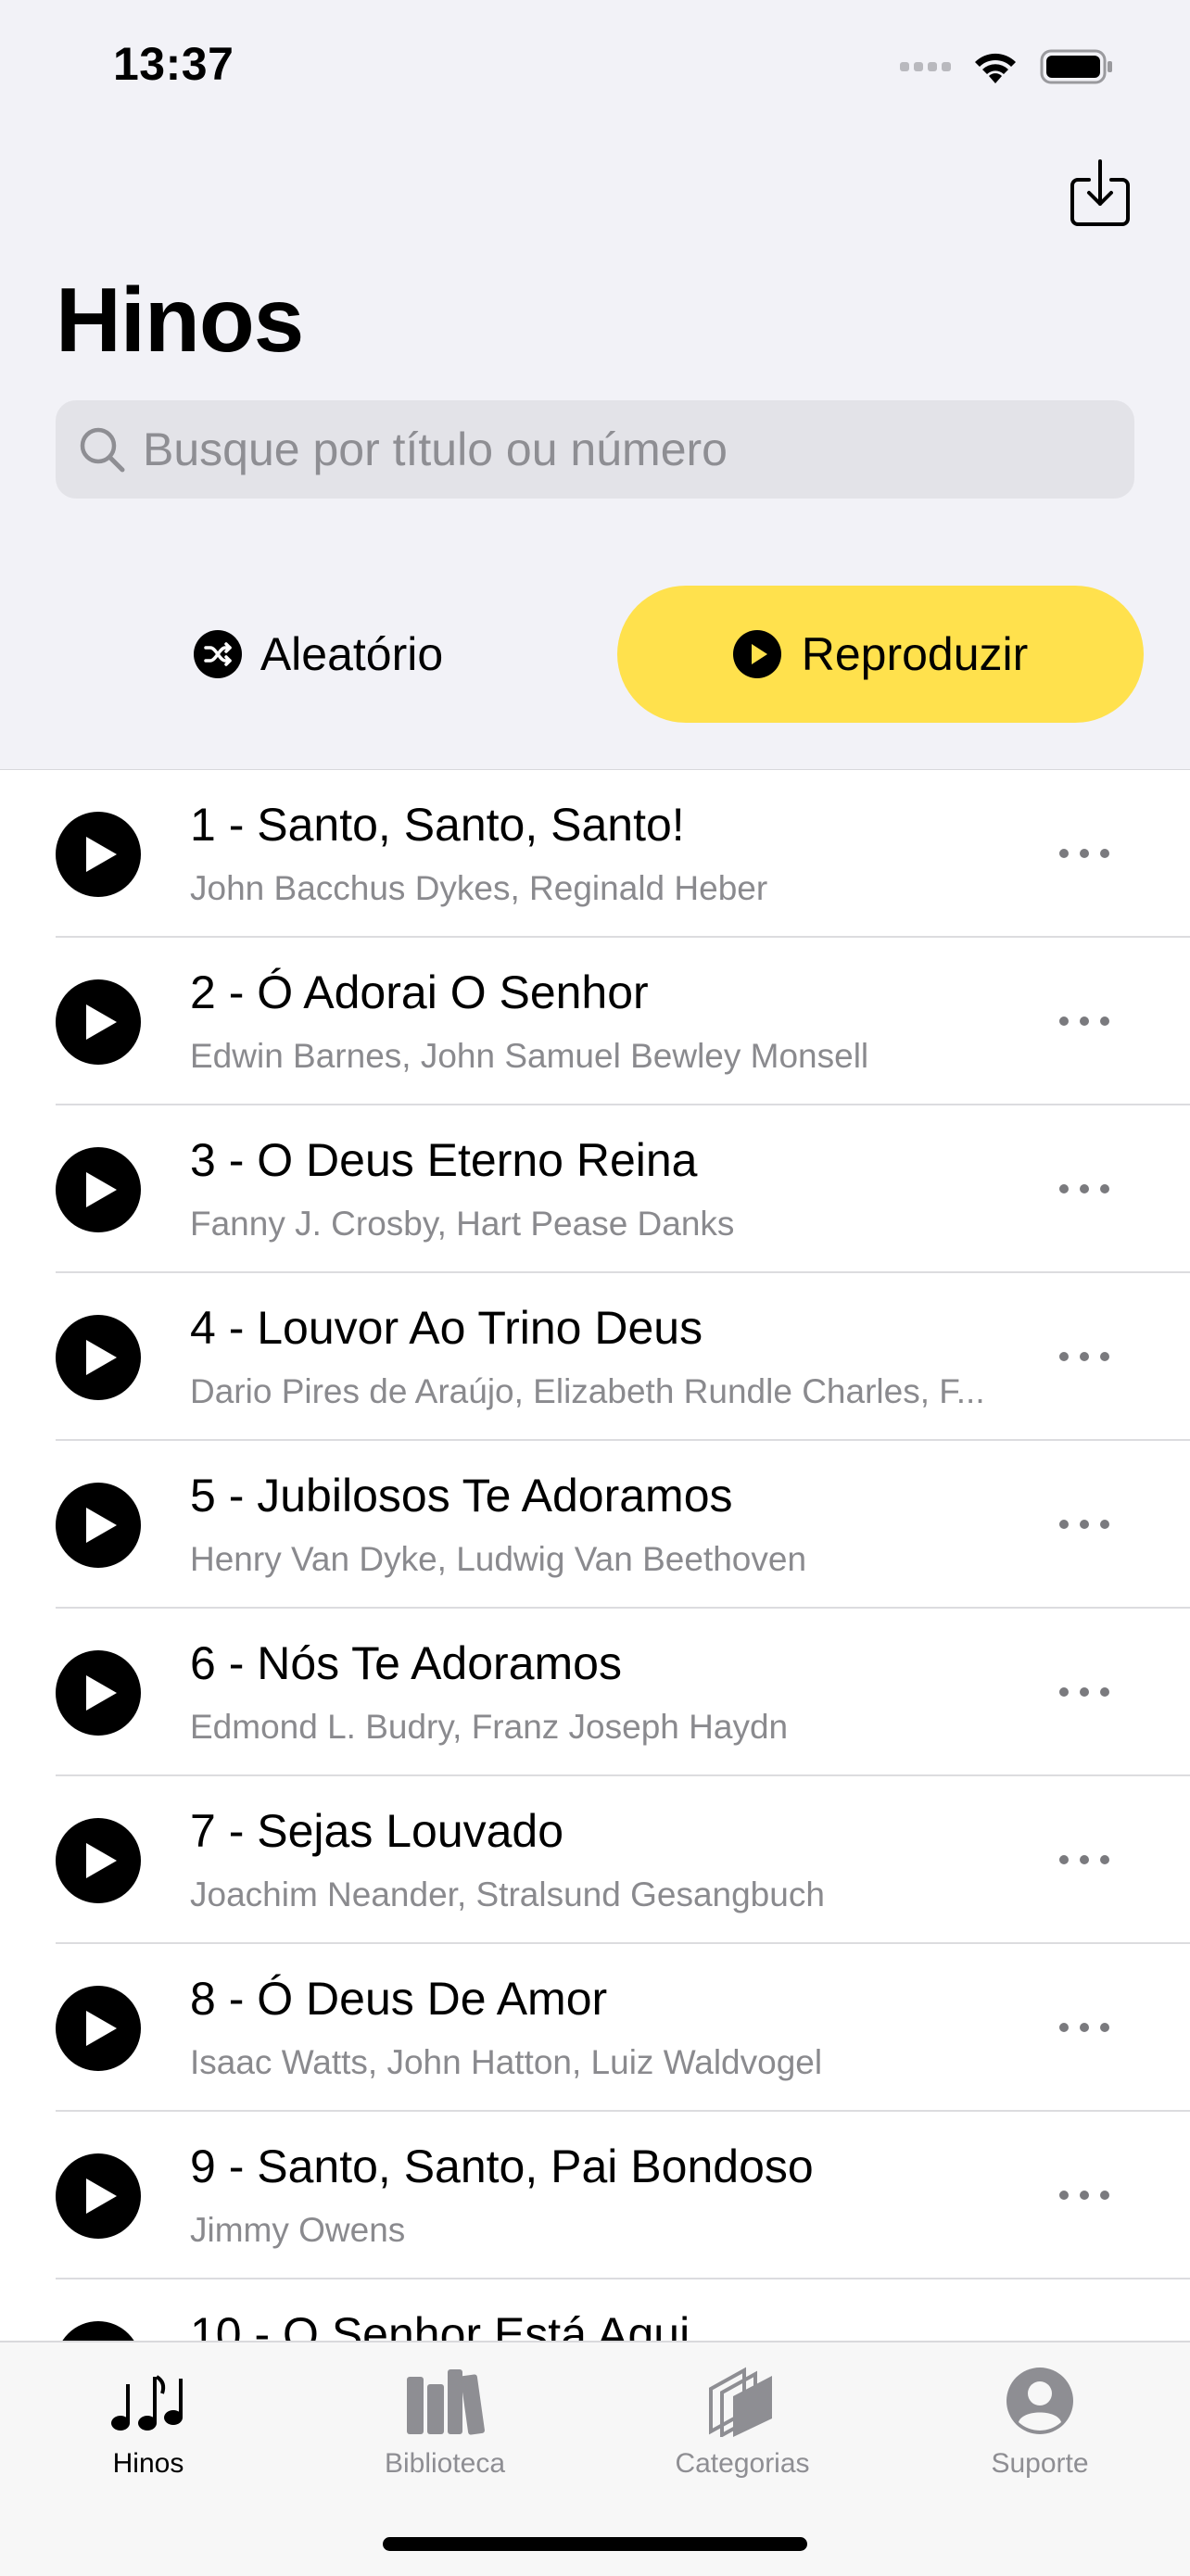 The height and width of the screenshot is (2576, 1190). I want to click on hymn-authors: John Bacchus Dykes, Reginald Heber, so click(479, 888).